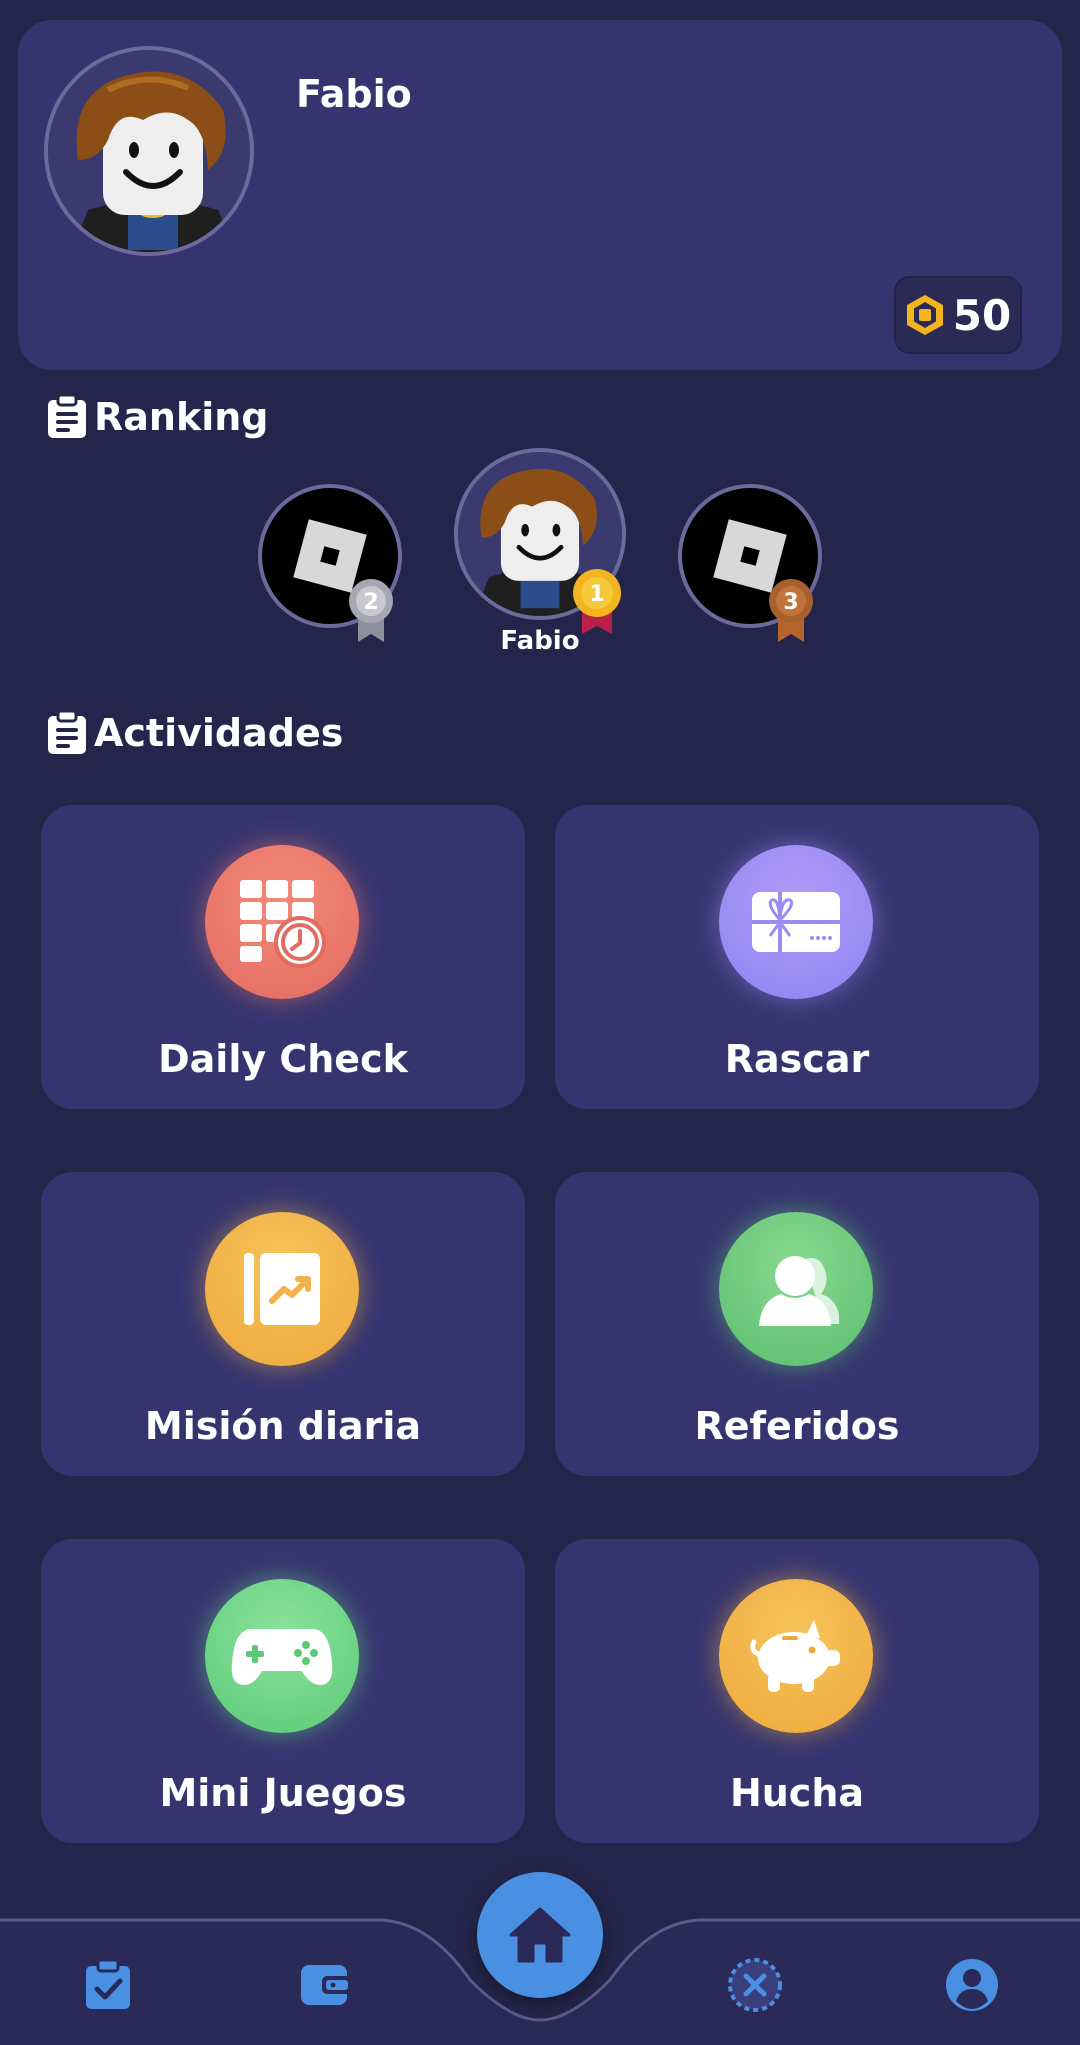 The width and height of the screenshot is (1080, 2045). I want to click on gift-card-icon, so click(796, 922).